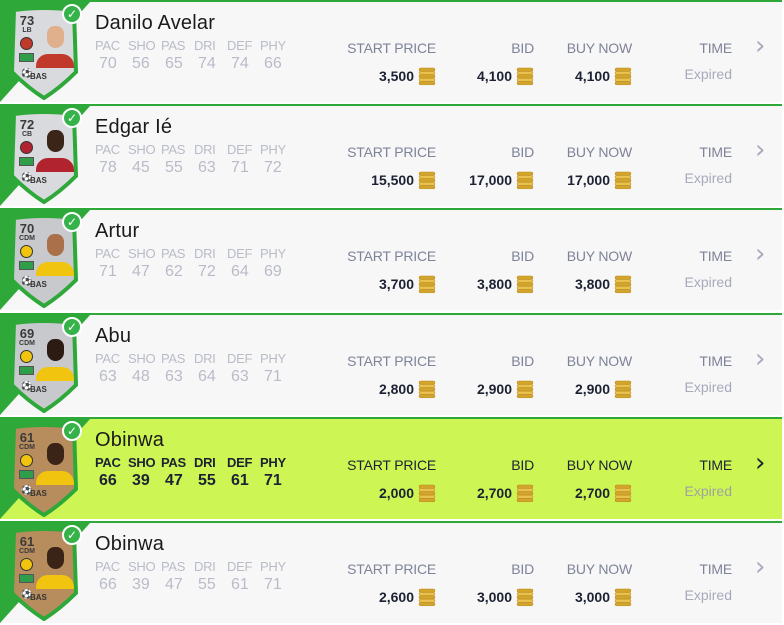 This screenshot has height=625, width=784. What do you see at coordinates (396, 597) in the screenshot?
I see `start-price-value-text: 2,600` at bounding box center [396, 597].